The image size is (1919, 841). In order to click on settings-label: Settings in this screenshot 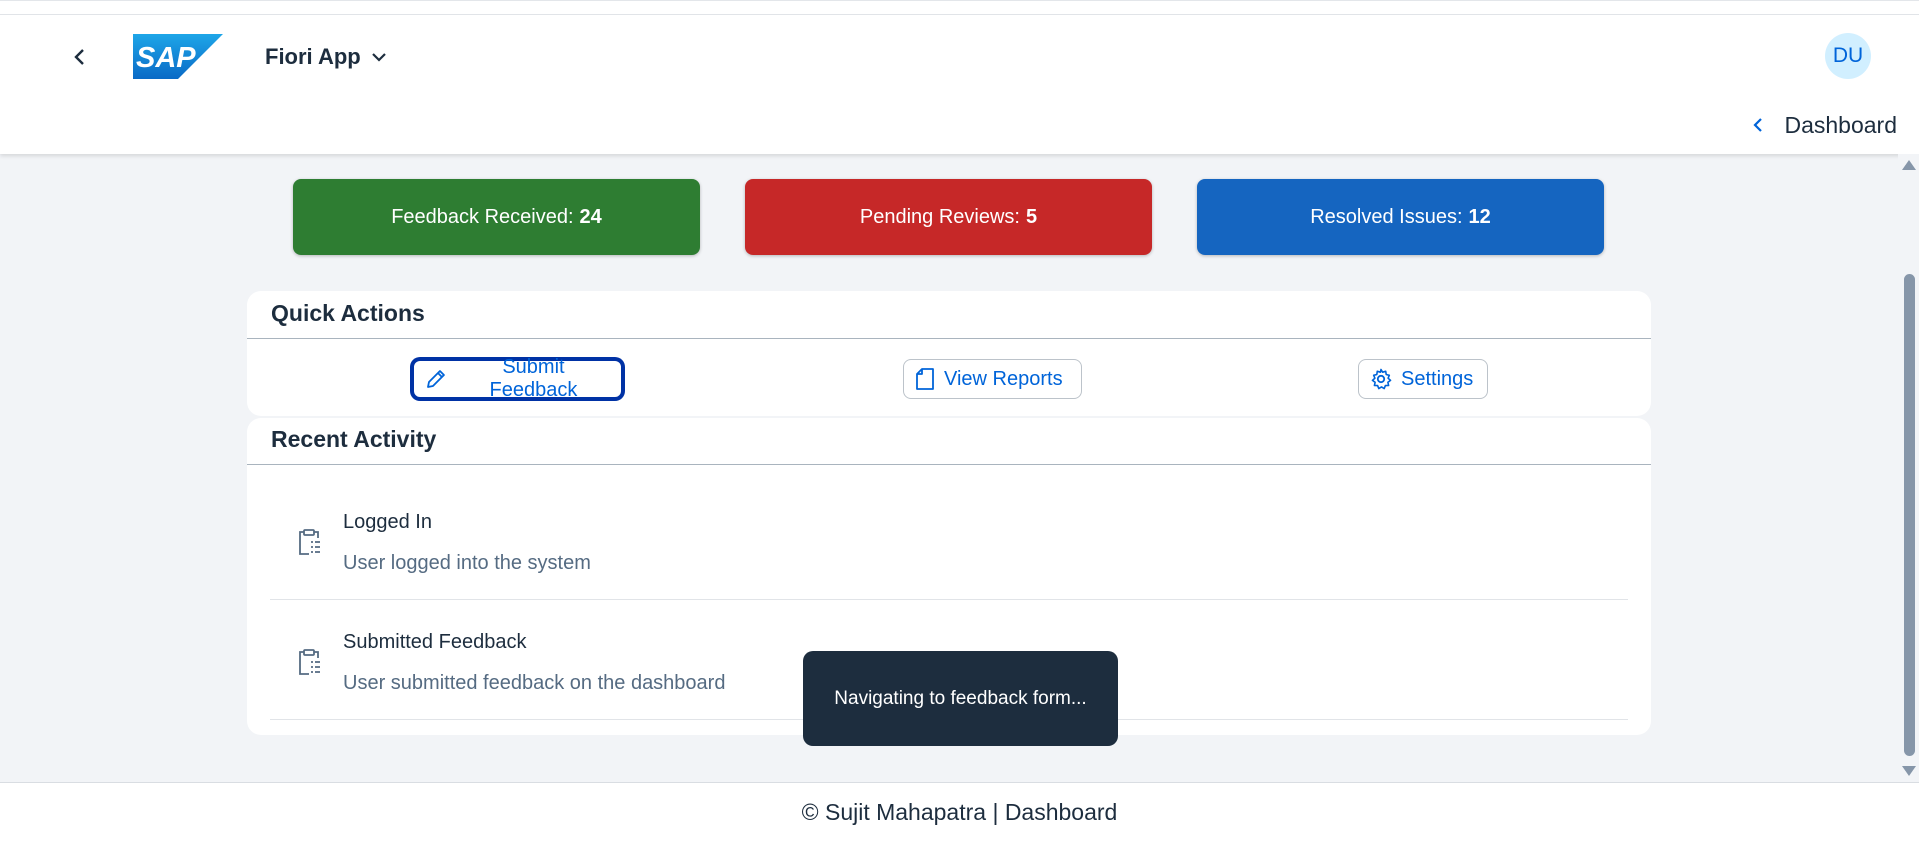, I will do `click(1437, 378)`.